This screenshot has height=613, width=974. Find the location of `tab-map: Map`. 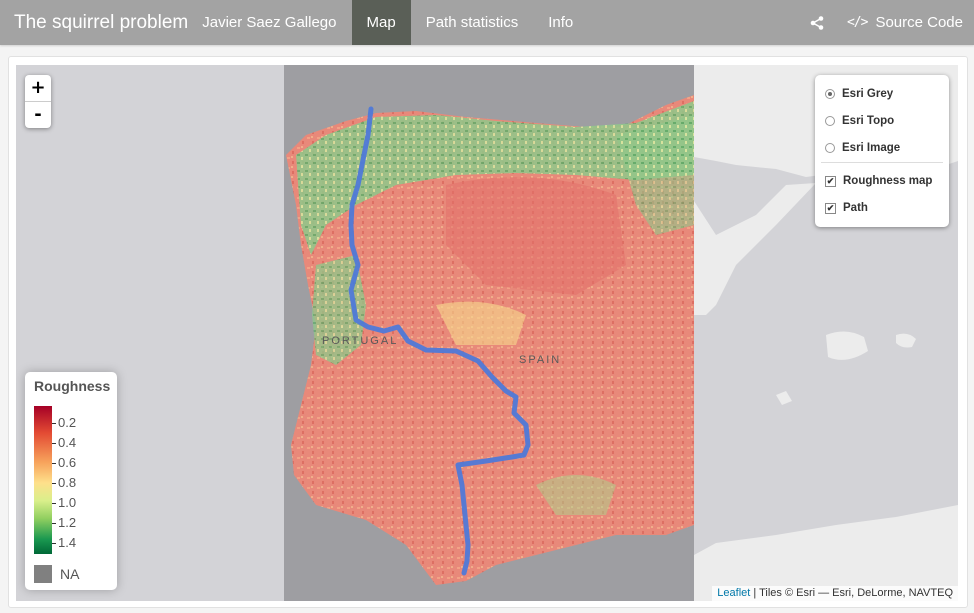

tab-map: Map is located at coordinates (381, 22).